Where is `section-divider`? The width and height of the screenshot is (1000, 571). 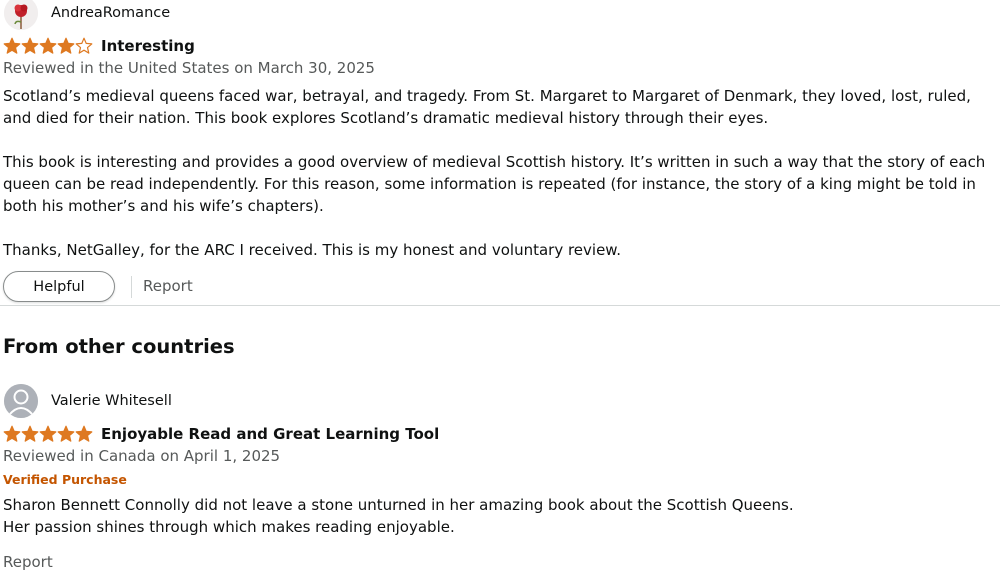
section-divider is located at coordinates (500, 305).